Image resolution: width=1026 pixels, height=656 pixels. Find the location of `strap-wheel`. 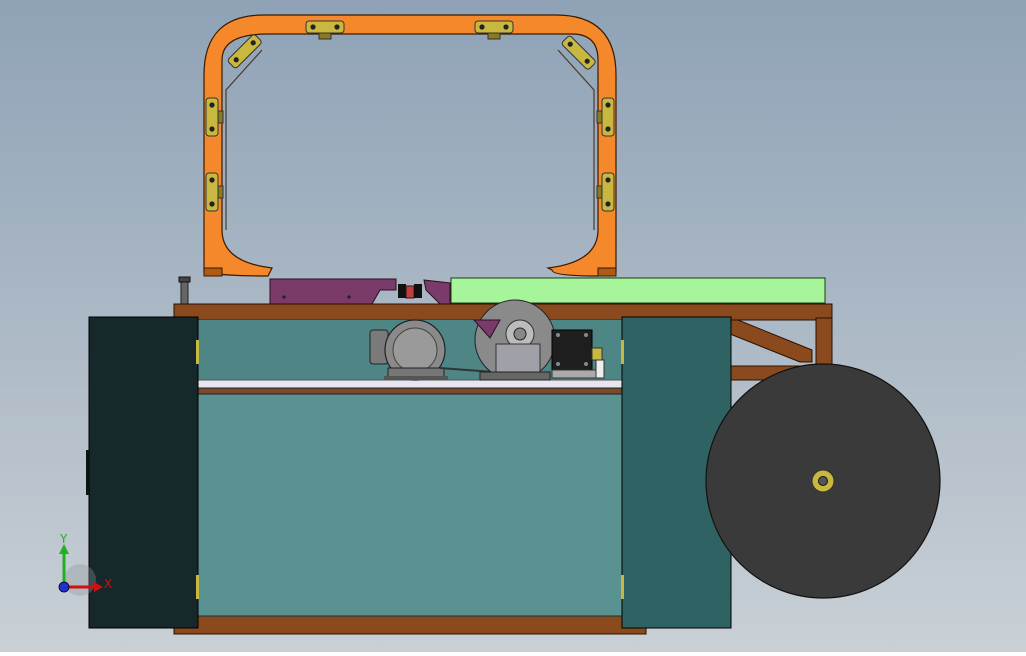

strap-wheel is located at coordinates (514, 340).